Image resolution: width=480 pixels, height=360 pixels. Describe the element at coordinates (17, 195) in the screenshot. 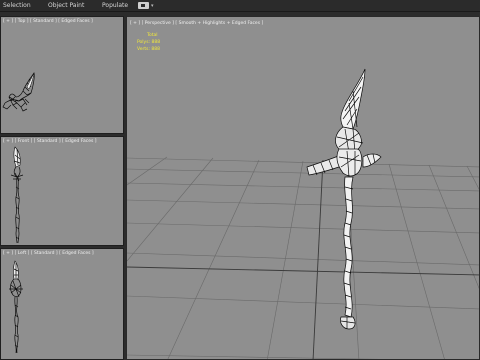

I see `staff-model-front-view` at that location.